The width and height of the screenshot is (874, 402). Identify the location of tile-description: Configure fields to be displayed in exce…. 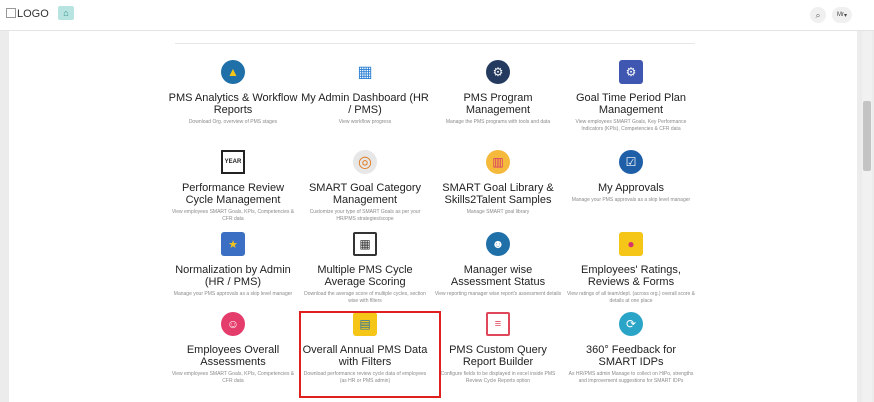
(498, 377).